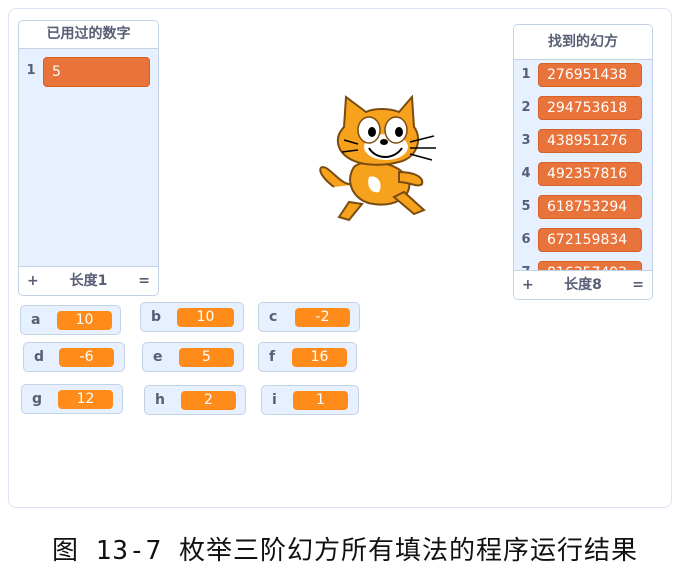 The width and height of the screenshot is (690, 576). I want to click on list-item: 5 618753294, so click(583, 207).